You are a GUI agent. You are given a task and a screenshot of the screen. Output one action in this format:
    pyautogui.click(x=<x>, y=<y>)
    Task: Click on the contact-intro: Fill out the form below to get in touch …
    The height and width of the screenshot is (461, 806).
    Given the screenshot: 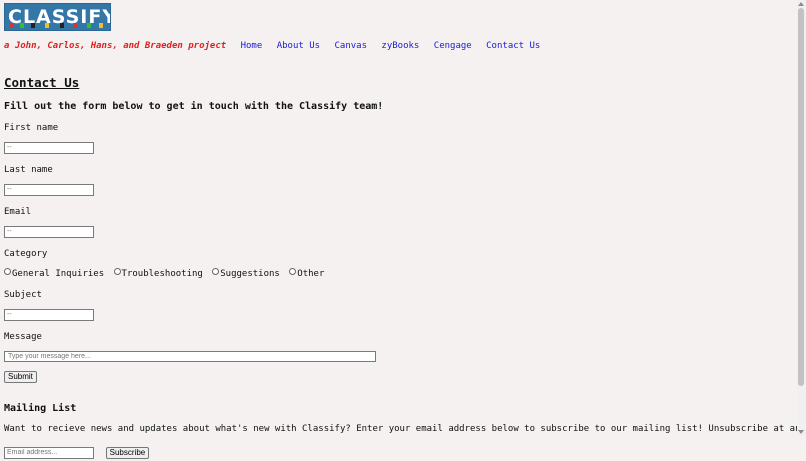 What is the action you would take?
    pyautogui.click(x=194, y=106)
    